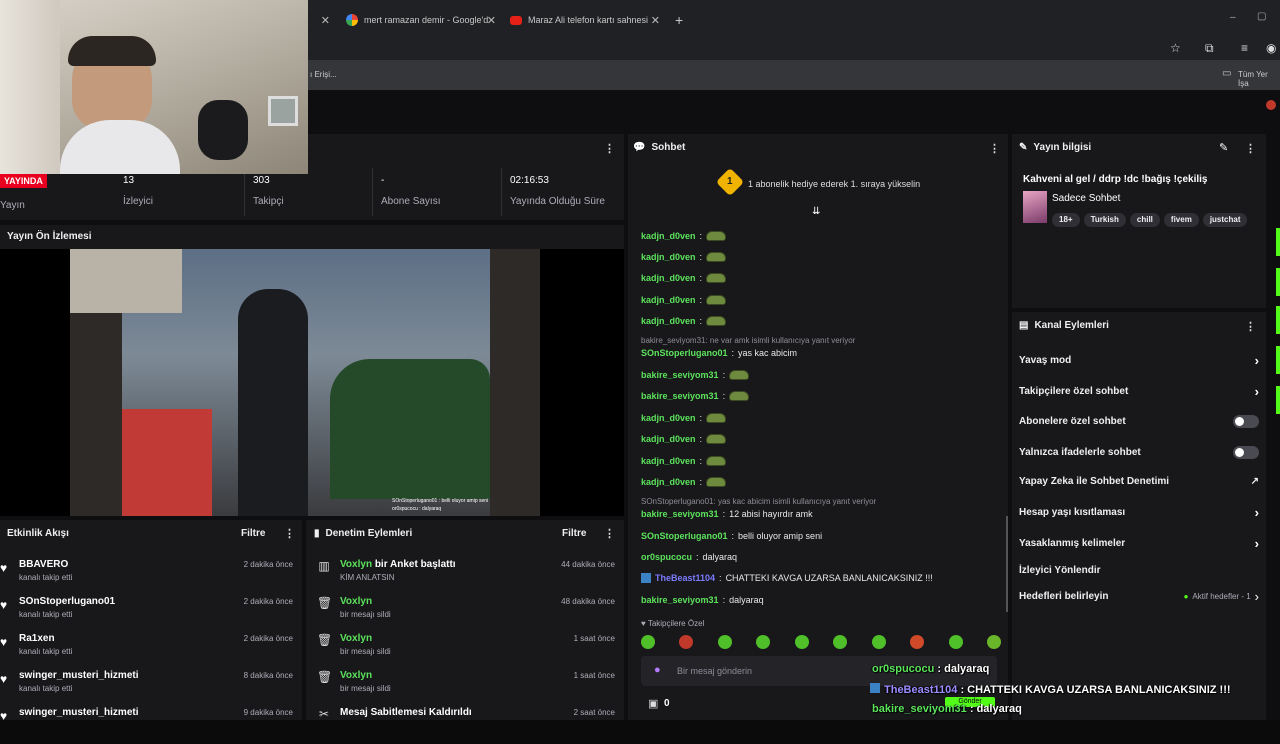 The width and height of the screenshot is (1280, 744). What do you see at coordinates (1233, 17) in the screenshot?
I see `minimize-icon: –` at bounding box center [1233, 17].